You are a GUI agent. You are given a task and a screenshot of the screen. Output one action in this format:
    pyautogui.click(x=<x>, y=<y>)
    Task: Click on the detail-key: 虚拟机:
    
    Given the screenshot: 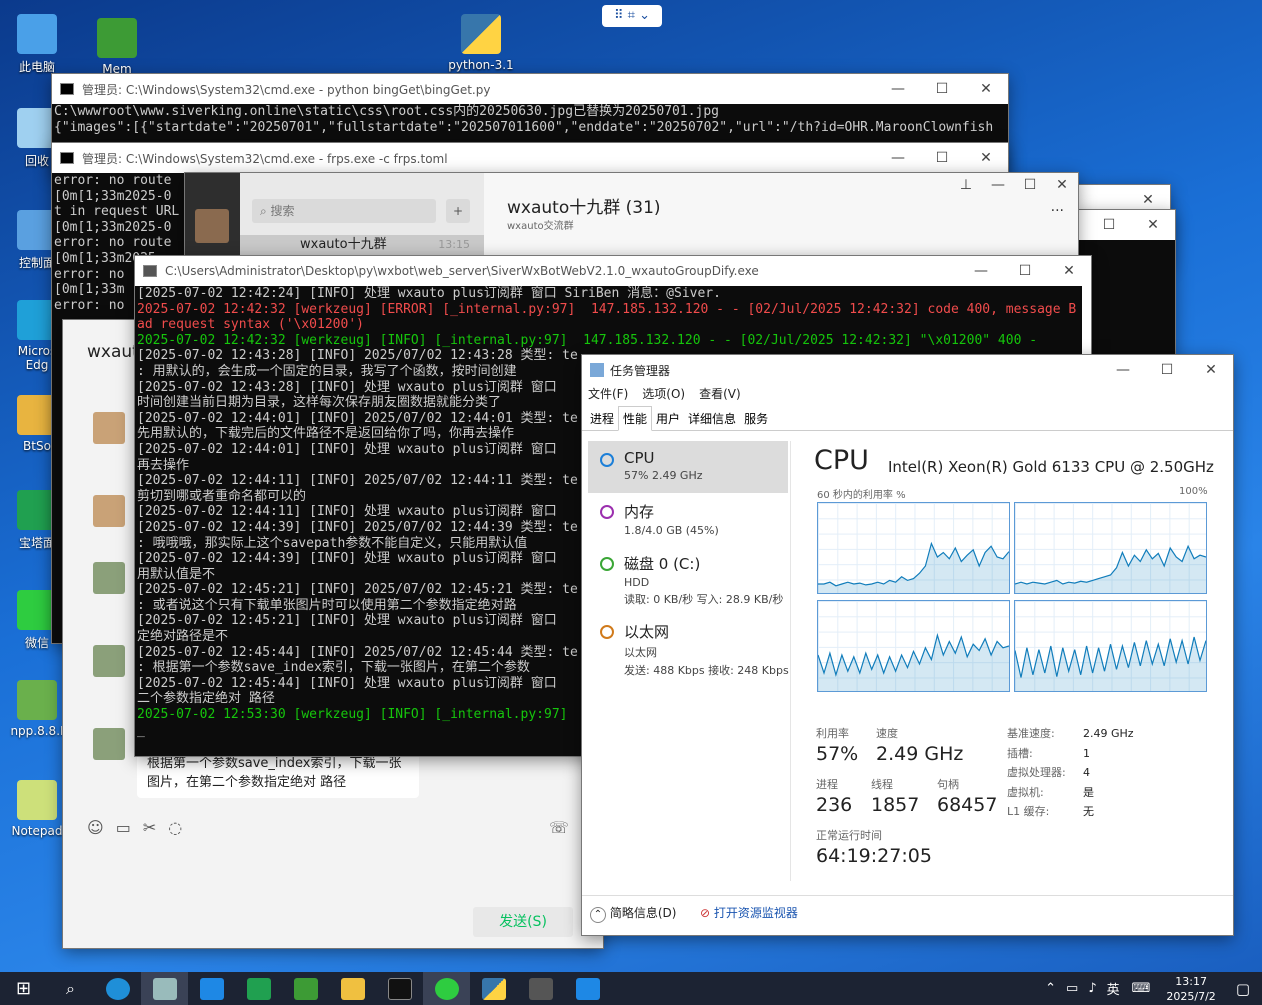 What is the action you would take?
    pyautogui.click(x=1025, y=792)
    